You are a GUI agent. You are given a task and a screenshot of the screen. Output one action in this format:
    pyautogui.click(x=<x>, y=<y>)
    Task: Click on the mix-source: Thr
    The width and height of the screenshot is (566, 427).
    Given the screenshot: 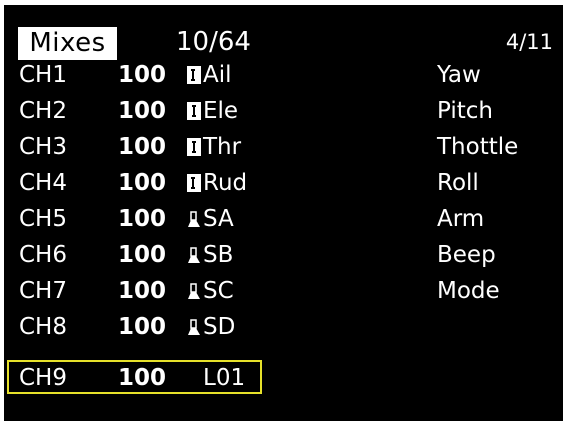 What is the action you would take?
    pyautogui.click(x=222, y=147)
    